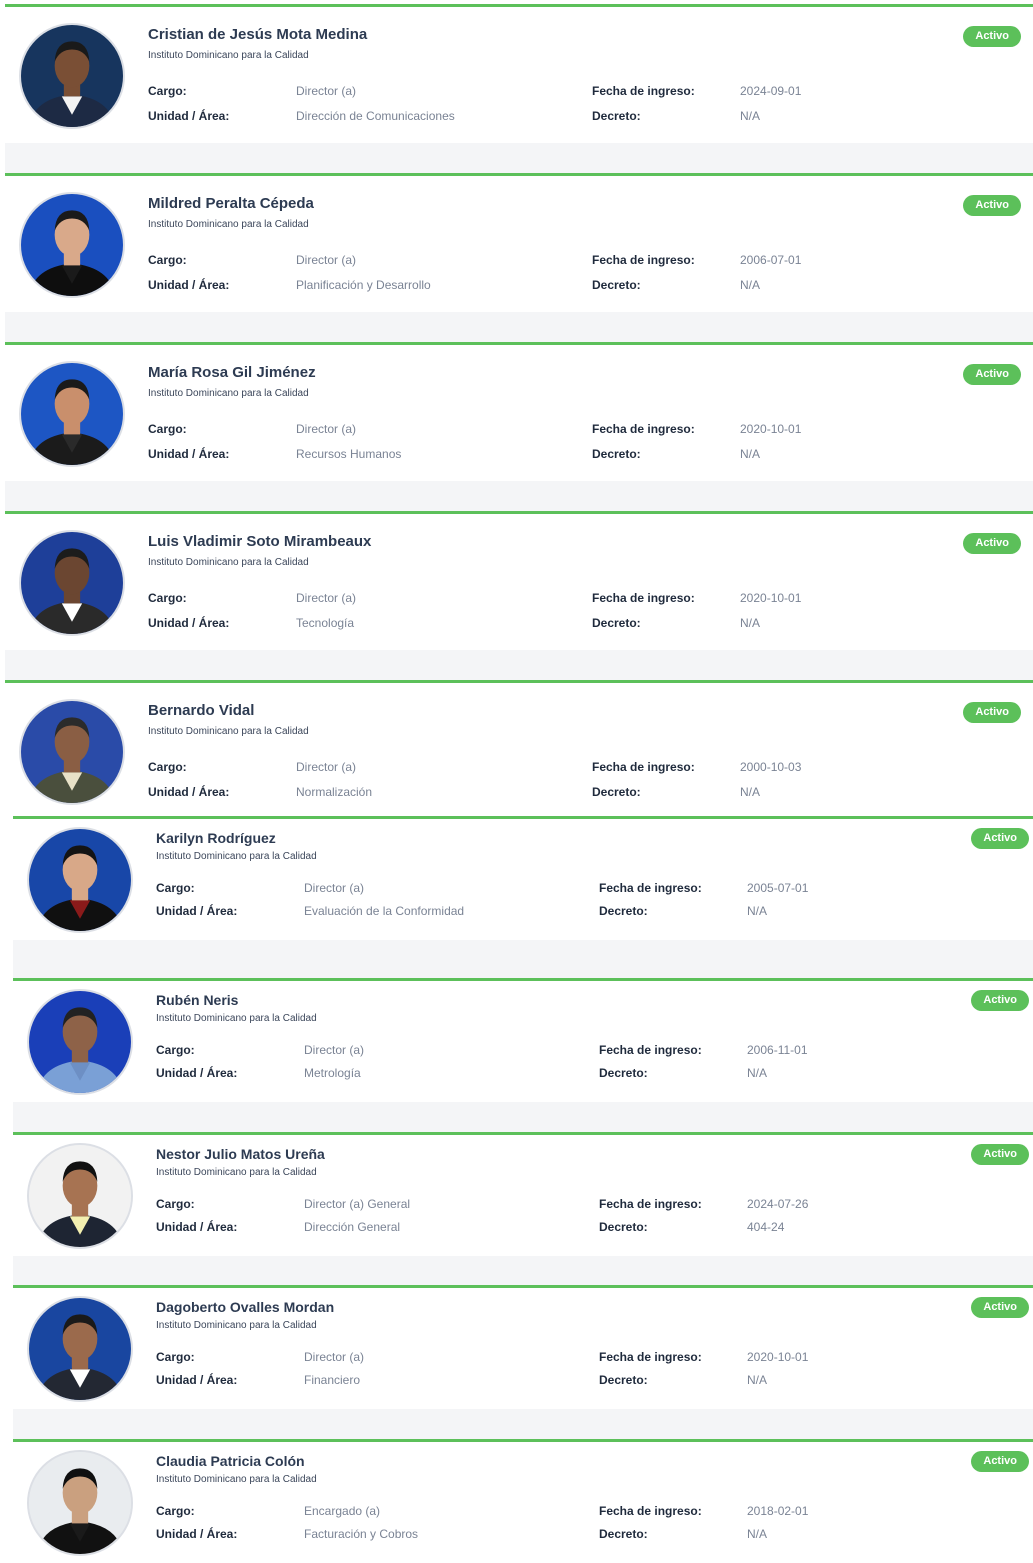 The width and height of the screenshot is (1033, 1563). I want to click on fecha-value: 2006-07-01, so click(771, 260).